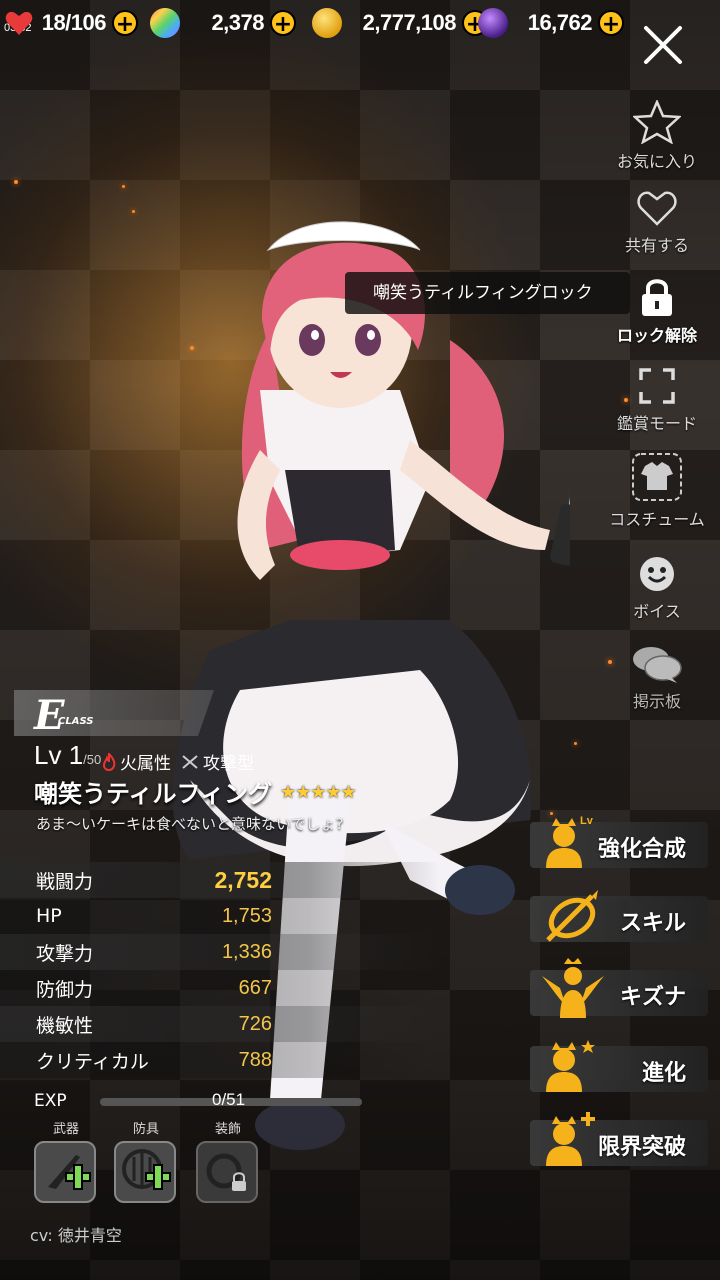 The image size is (720, 1280). Describe the element at coordinates (487, 293) in the screenshot. I see `lock-tooltip: 嘲笑うティルフィングロック` at that location.